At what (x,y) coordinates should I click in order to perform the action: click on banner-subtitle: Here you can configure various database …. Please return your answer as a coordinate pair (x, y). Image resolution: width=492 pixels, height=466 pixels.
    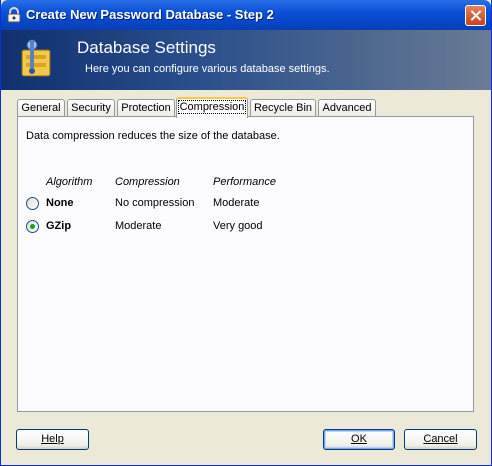
    Looking at the image, I should click on (207, 69).